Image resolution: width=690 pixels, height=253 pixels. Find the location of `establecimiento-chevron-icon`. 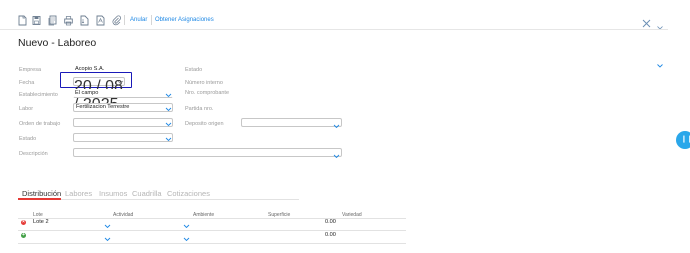

establecimiento-chevron-icon is located at coordinates (168, 95).